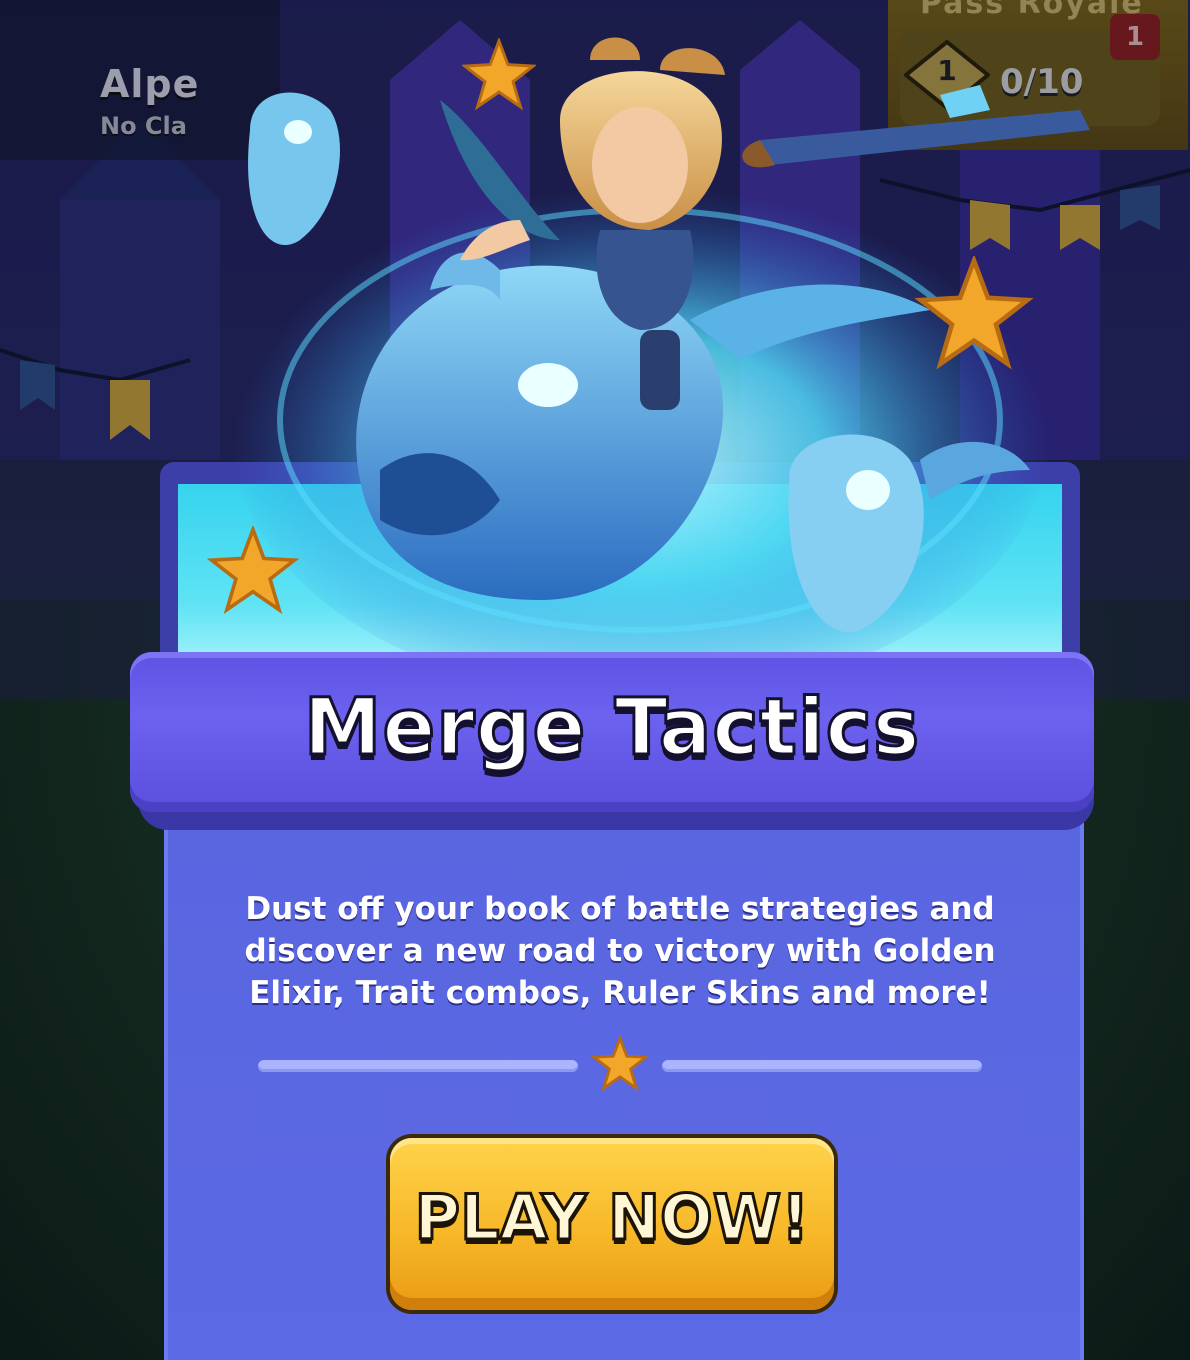 The height and width of the screenshot is (1360, 1190). Describe the element at coordinates (418, 1066) in the screenshot. I see `divider-line-left` at that location.